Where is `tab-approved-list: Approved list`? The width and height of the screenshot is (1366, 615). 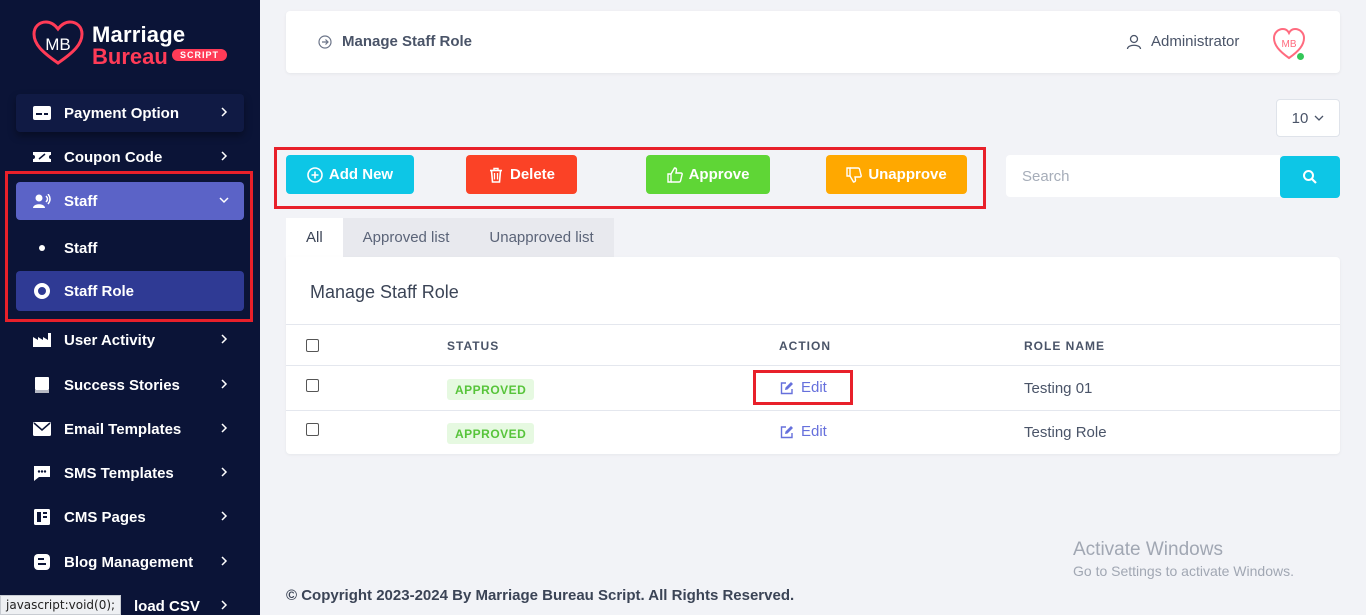 tab-approved-list: Approved list is located at coordinates (406, 237).